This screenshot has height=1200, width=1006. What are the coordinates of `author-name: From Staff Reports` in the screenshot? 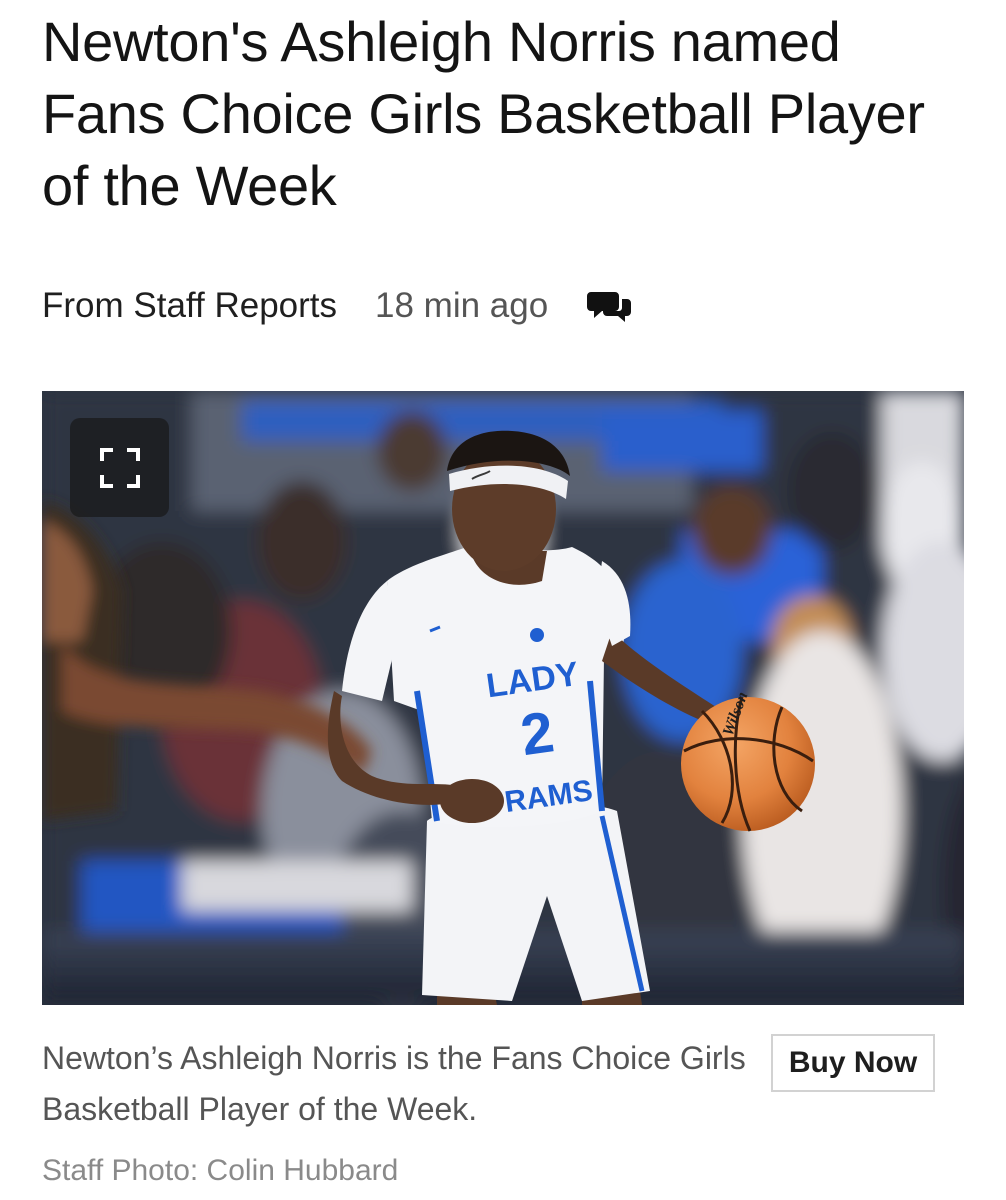 It's located at (189, 306).